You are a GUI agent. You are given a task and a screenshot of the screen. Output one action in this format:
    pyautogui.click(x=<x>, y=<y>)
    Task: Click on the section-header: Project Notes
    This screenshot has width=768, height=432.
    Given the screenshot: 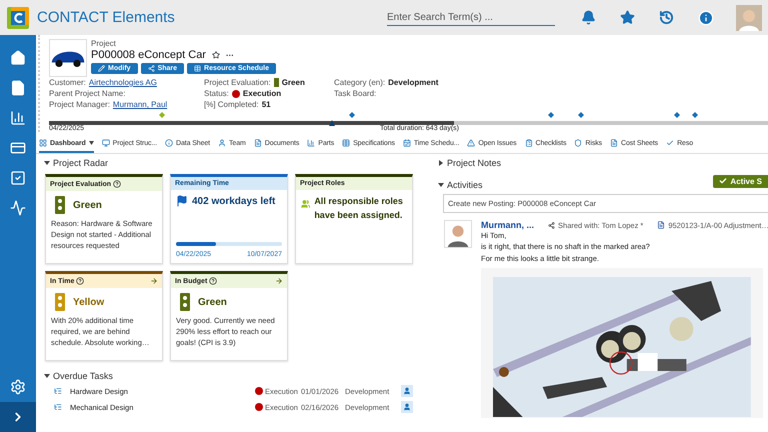 What is the action you would take?
    pyautogui.click(x=599, y=162)
    